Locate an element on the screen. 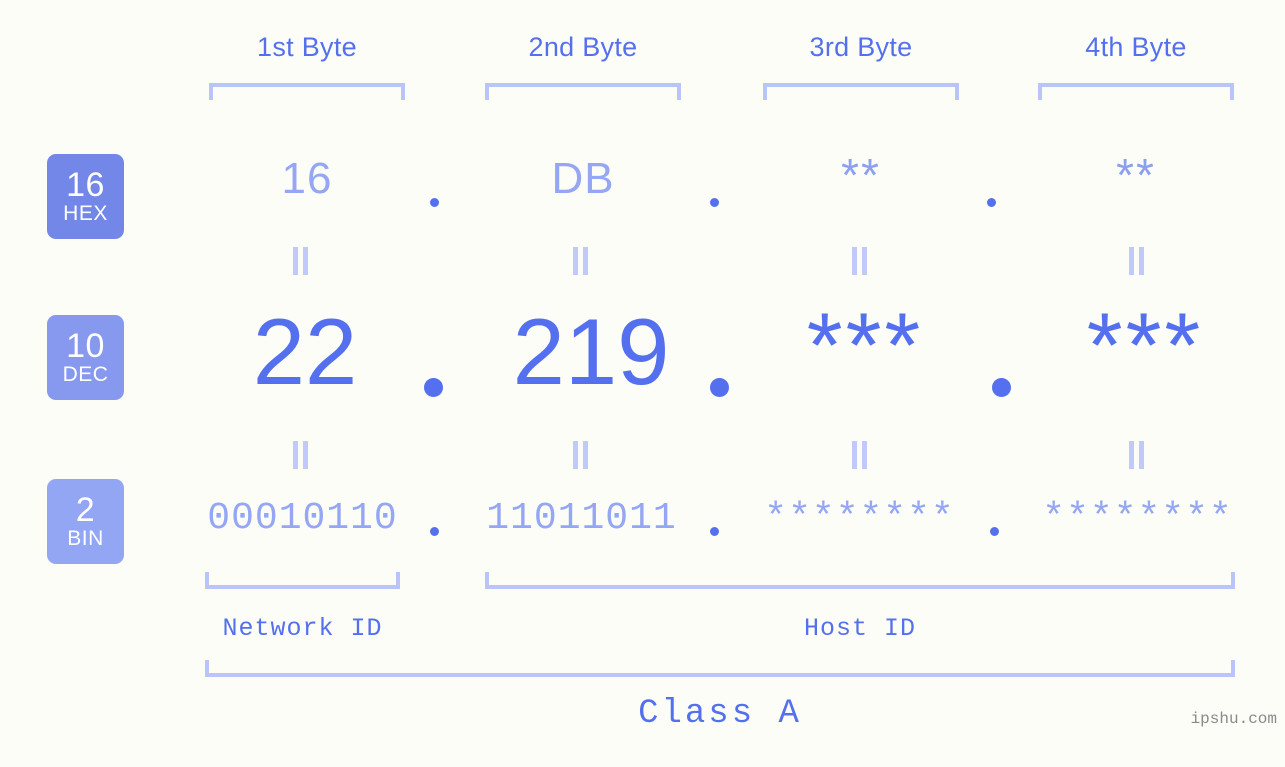 This screenshot has height=767, width=1285. hex-byte-2: DB is located at coordinates (583, 178).